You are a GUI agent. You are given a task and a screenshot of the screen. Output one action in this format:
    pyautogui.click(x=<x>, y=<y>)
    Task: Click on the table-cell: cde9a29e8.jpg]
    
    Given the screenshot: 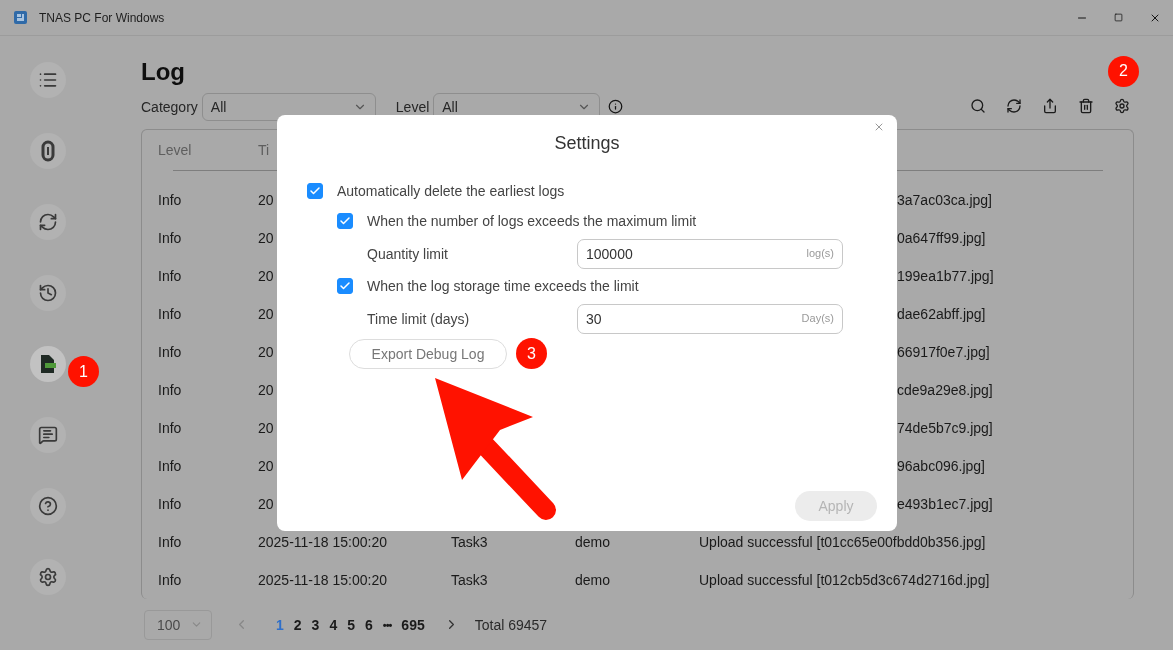 What is the action you would take?
    pyautogui.click(x=945, y=390)
    